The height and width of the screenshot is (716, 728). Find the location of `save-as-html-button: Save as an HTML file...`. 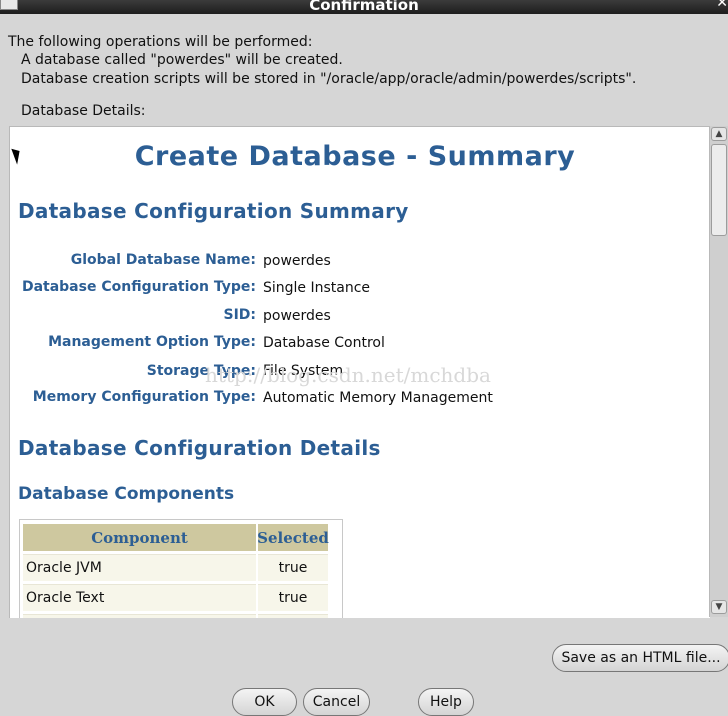

save-as-html-button: Save as an HTML file... is located at coordinates (640, 658).